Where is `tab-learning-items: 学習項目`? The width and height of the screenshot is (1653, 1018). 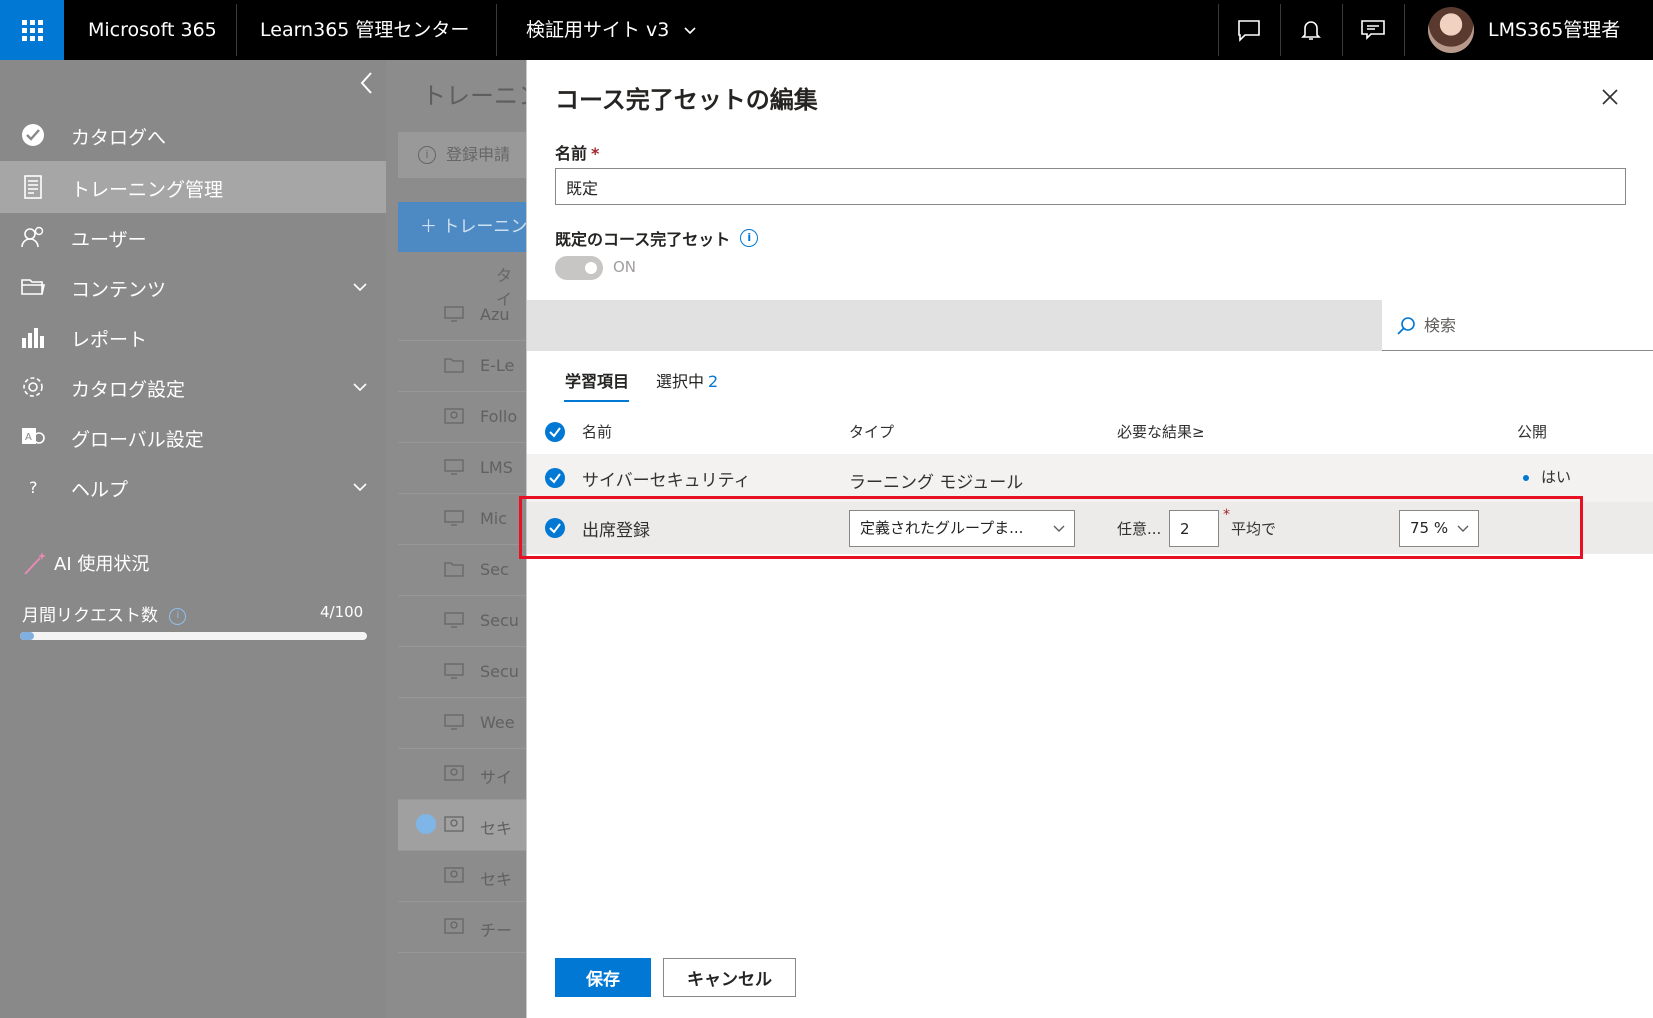
tab-learning-items: 学習項目 is located at coordinates (597, 380).